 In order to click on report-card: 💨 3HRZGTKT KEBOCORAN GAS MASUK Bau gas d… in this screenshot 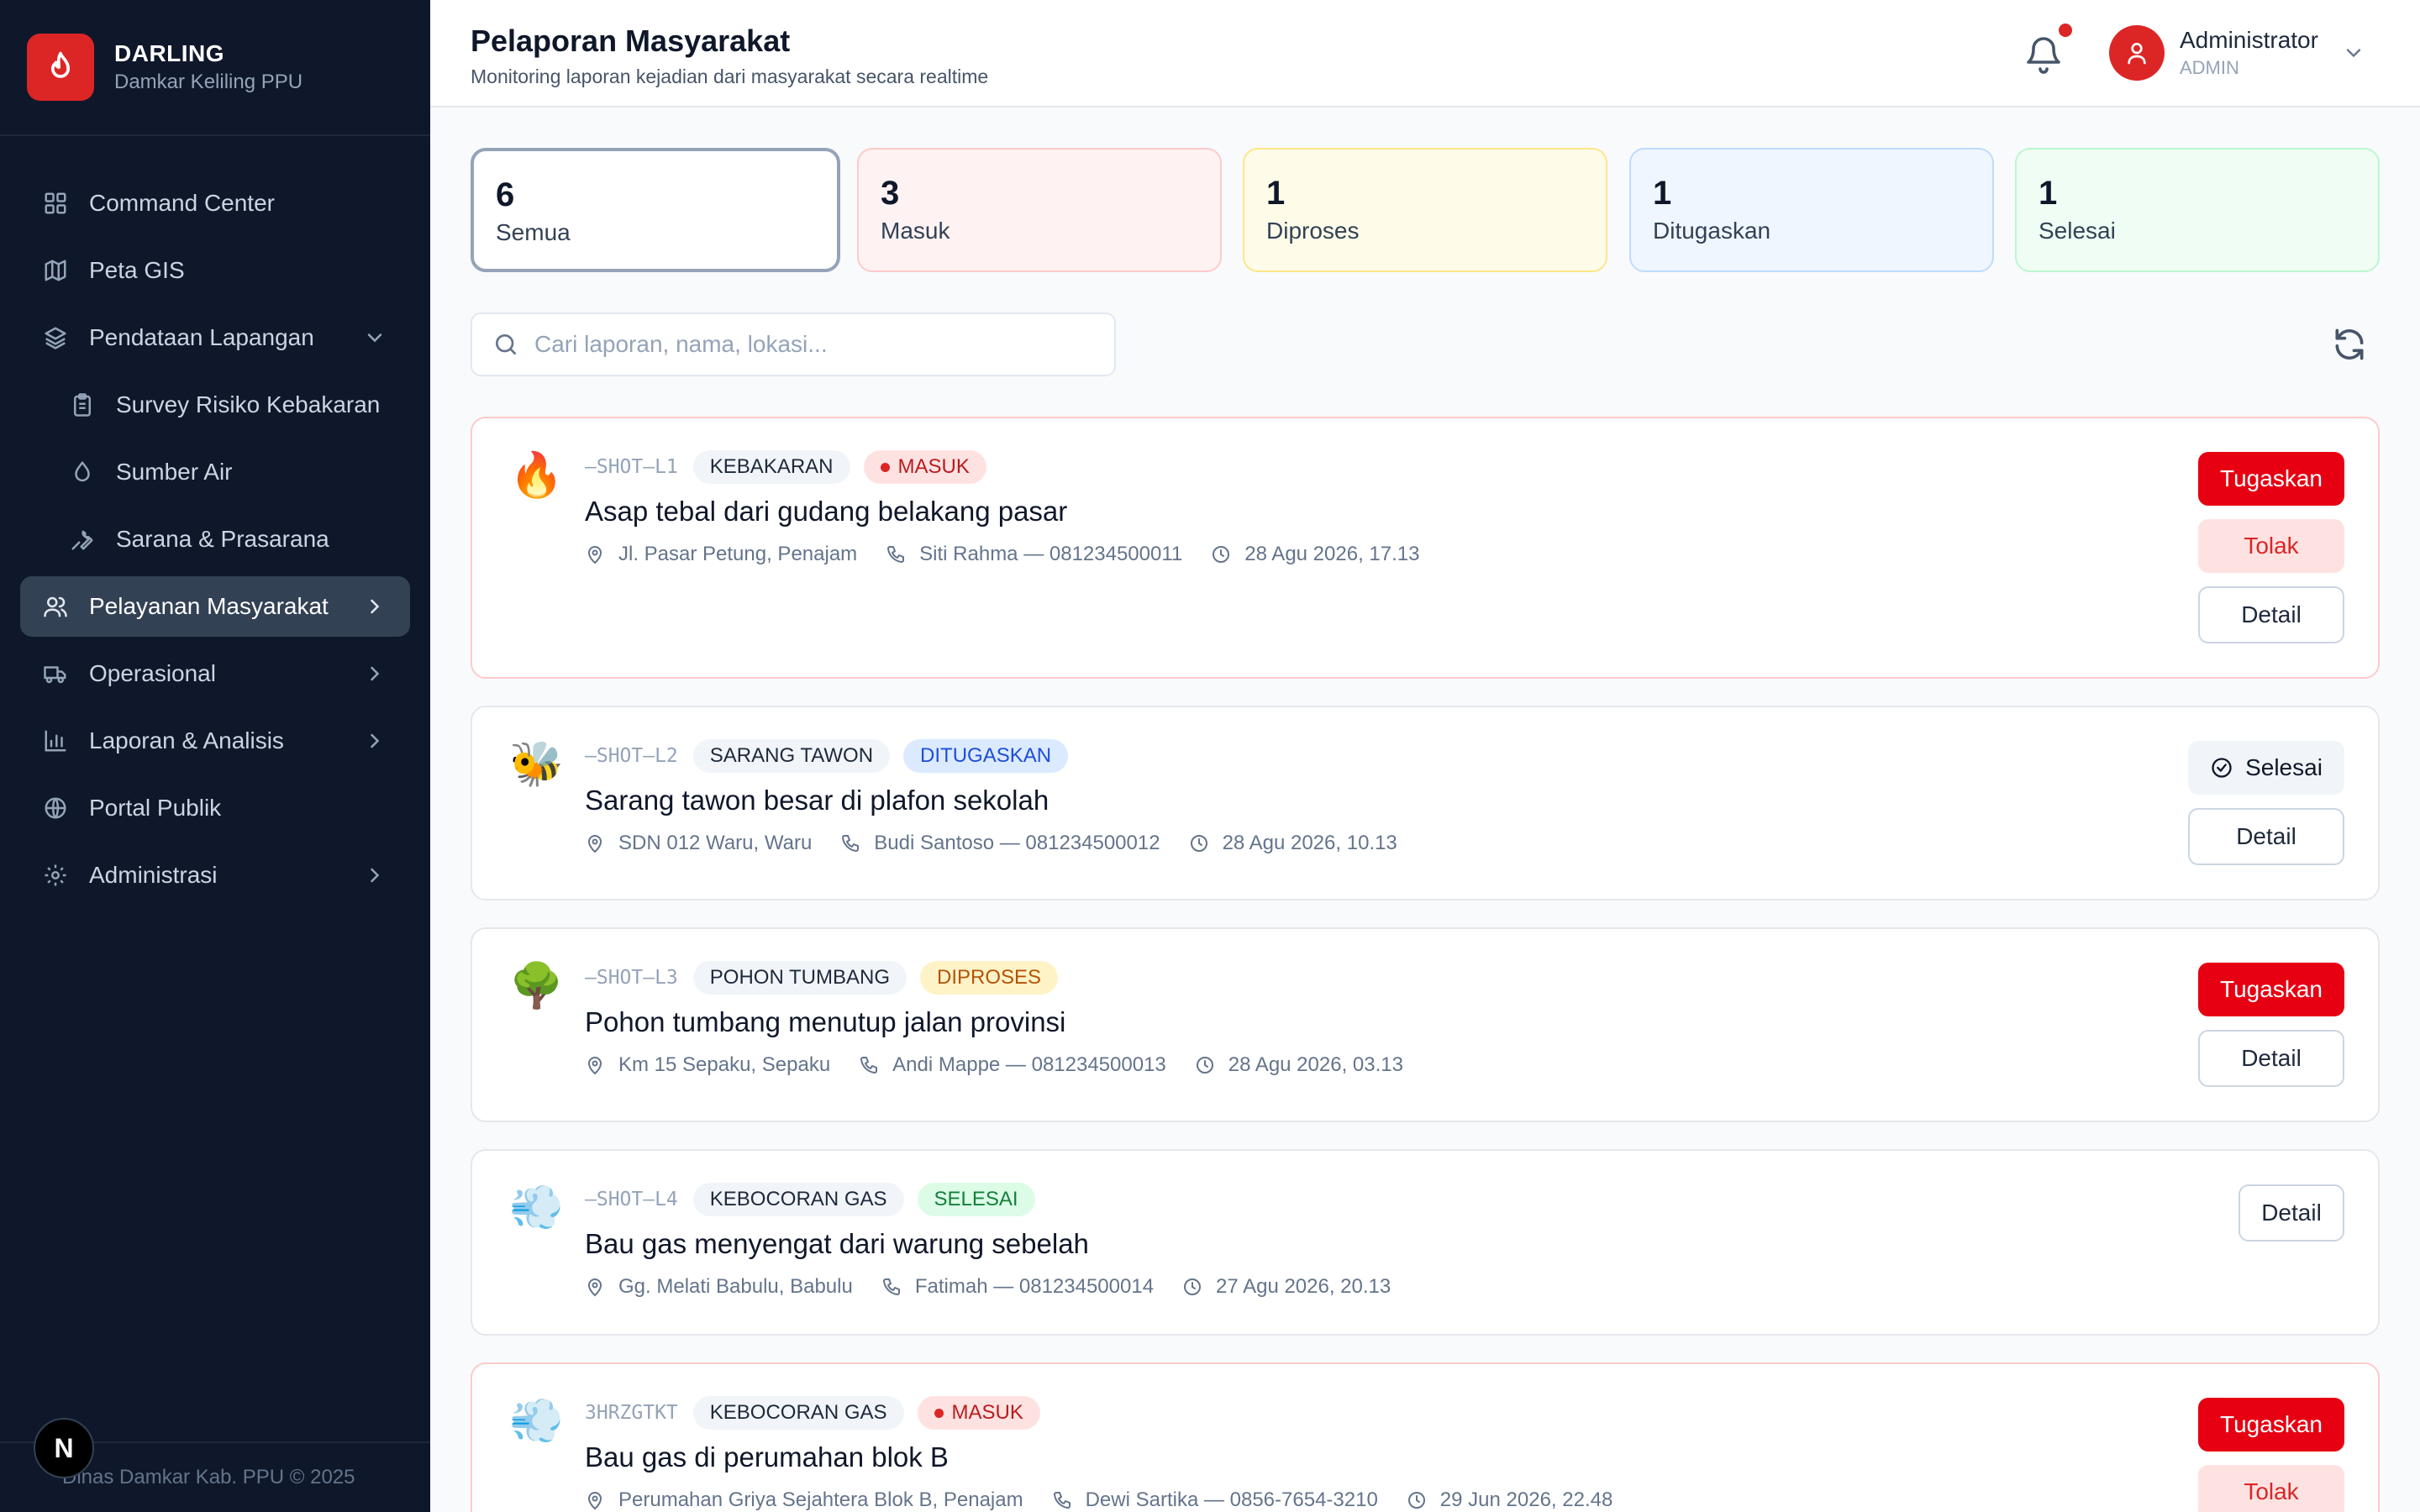, I will do `click(1425, 1437)`.